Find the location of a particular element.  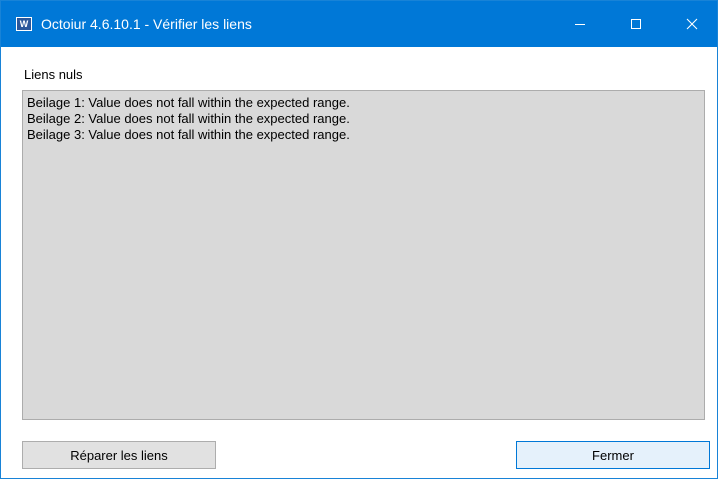

repair-links-button: Réparer les liens is located at coordinates (119, 455).